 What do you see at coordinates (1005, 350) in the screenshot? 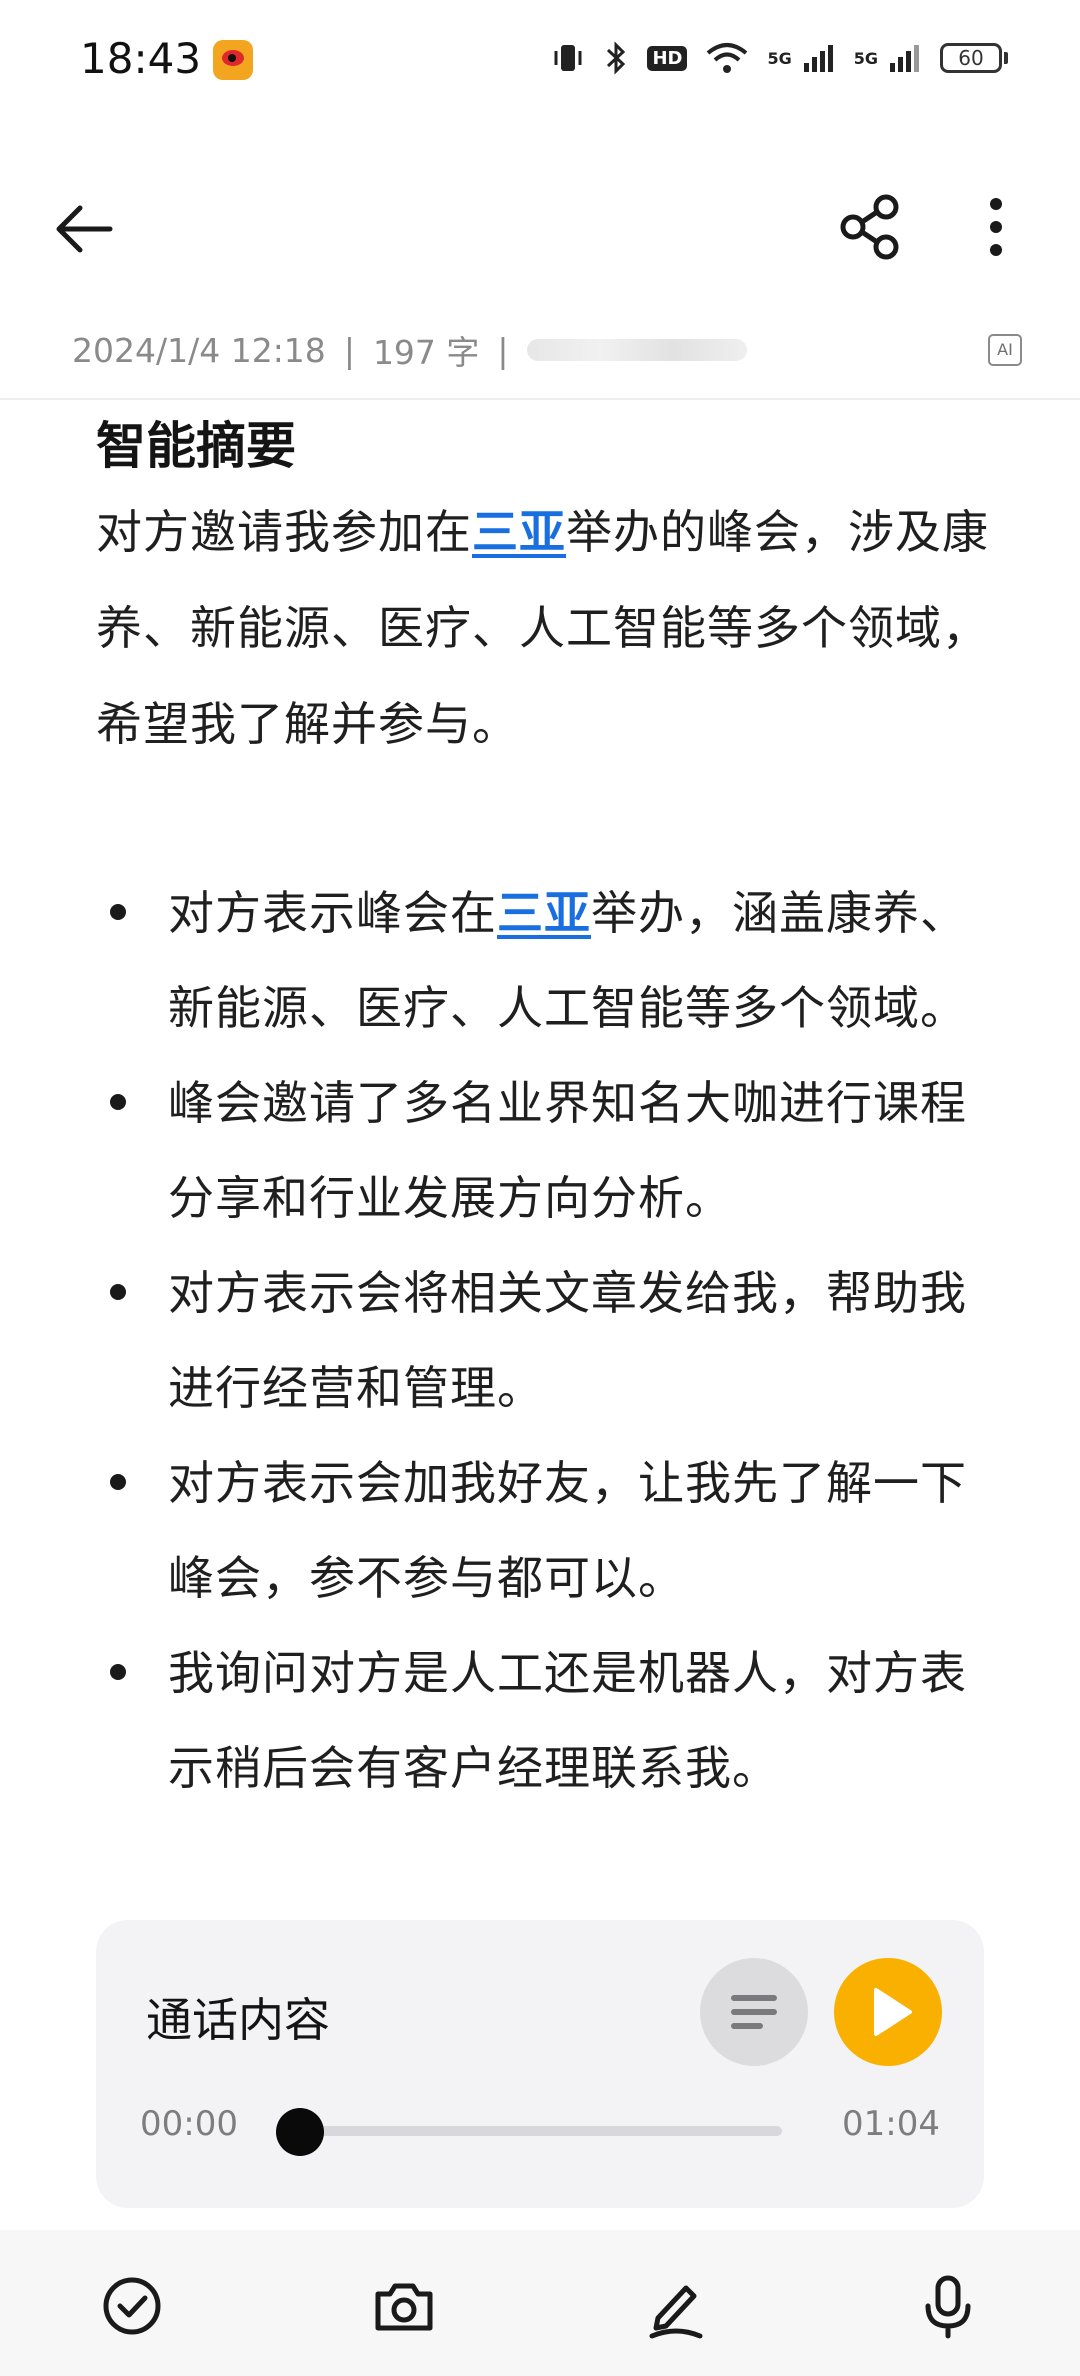
I see `ai-icon: AI` at bounding box center [1005, 350].